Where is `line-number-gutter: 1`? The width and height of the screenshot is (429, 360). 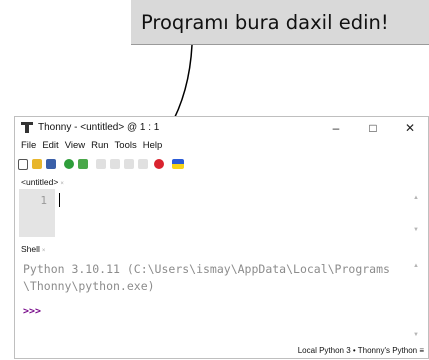 line-number-gutter: 1 is located at coordinates (37, 213).